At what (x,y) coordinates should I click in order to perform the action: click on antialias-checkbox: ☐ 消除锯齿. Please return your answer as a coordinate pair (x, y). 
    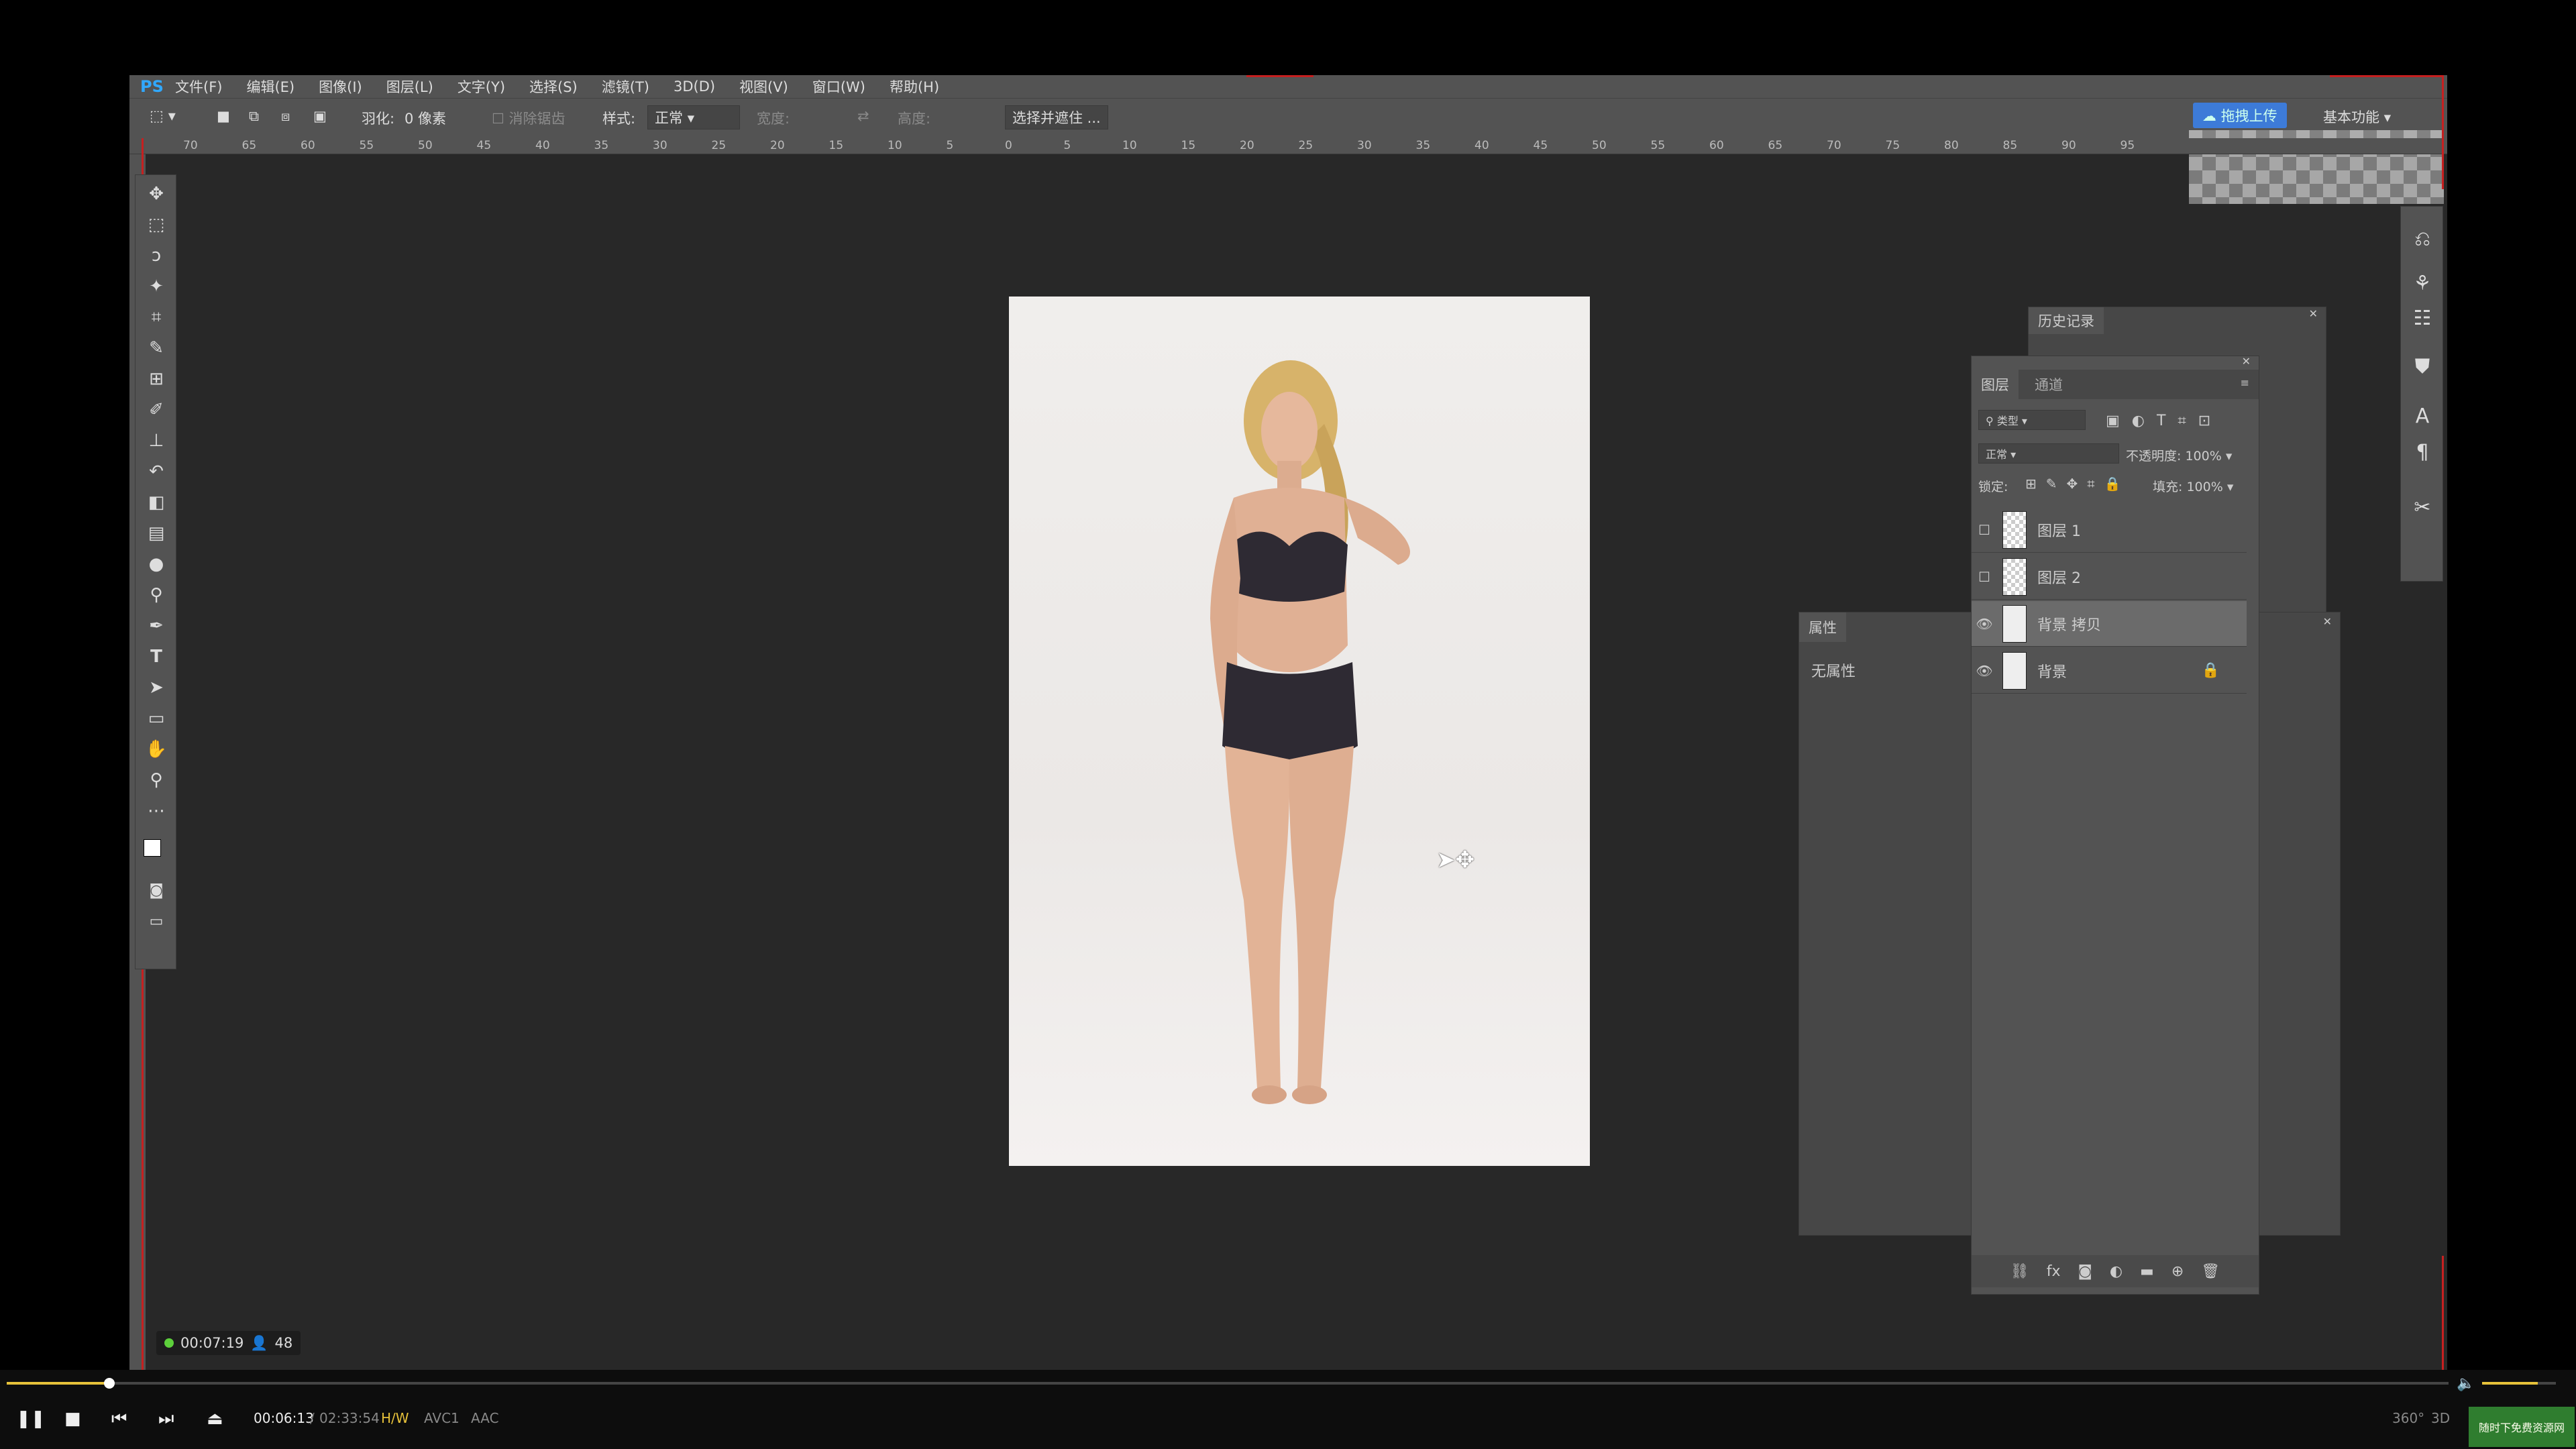
    Looking at the image, I should click on (529, 118).